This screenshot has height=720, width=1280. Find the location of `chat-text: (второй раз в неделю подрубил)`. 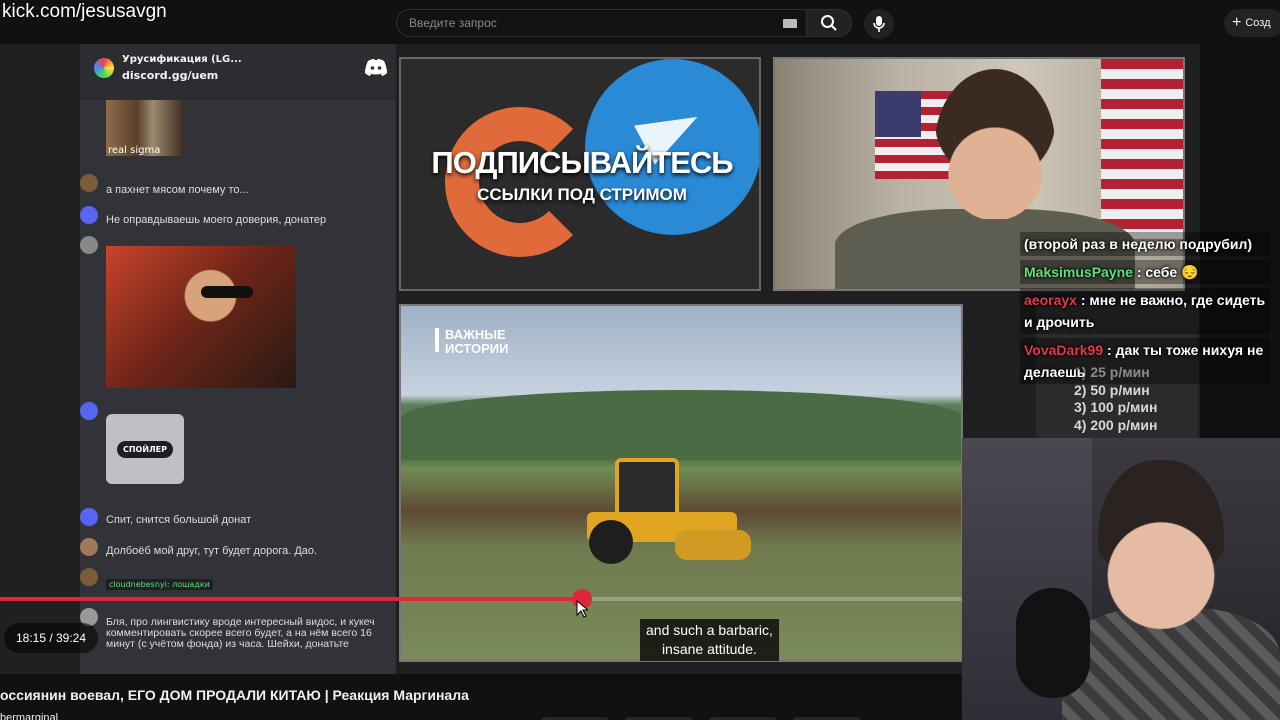

chat-text: (второй раз в неделю подрубил) is located at coordinates (1138, 244).